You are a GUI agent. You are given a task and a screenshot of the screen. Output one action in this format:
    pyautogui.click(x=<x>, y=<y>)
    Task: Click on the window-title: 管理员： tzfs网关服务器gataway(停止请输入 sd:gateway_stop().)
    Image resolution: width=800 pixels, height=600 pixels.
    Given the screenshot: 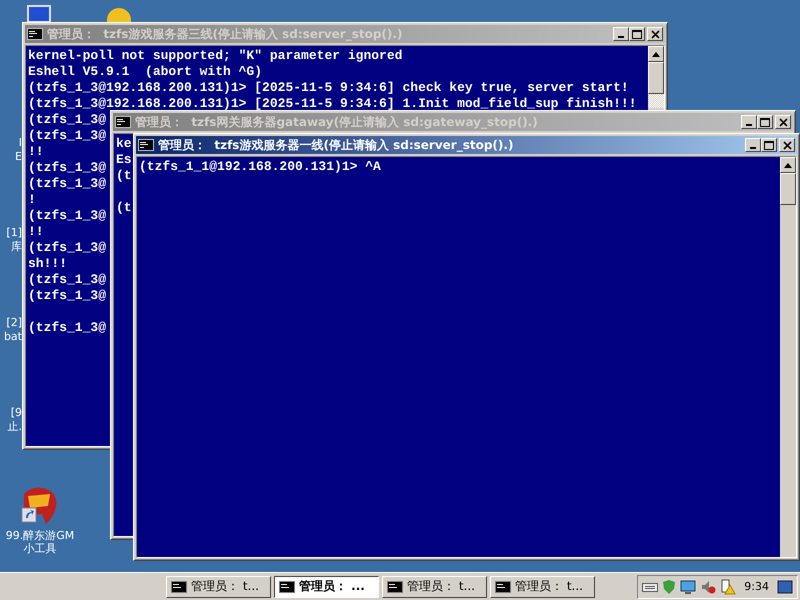 What is the action you would take?
    pyautogui.click(x=337, y=122)
    